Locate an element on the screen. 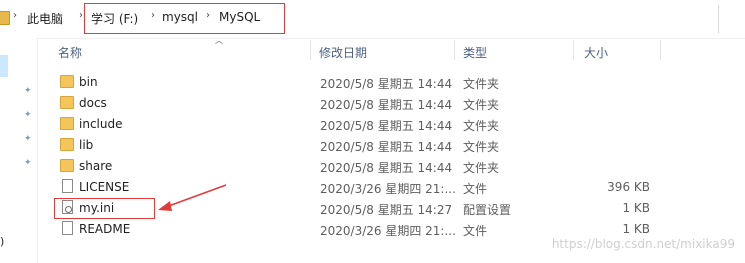 The height and width of the screenshot is (263, 745). annotation-arrow is located at coordinates (192, 197).